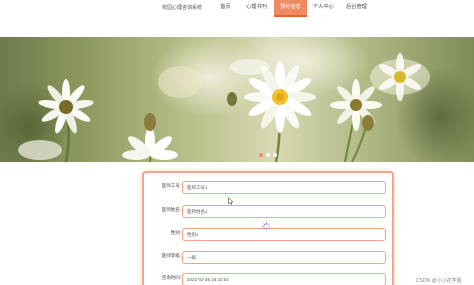  I want to click on top-navigation: 校园心理咨询系统 首页 心理书刊 预约信息 个人中心 后台管理, so click(237, 8).